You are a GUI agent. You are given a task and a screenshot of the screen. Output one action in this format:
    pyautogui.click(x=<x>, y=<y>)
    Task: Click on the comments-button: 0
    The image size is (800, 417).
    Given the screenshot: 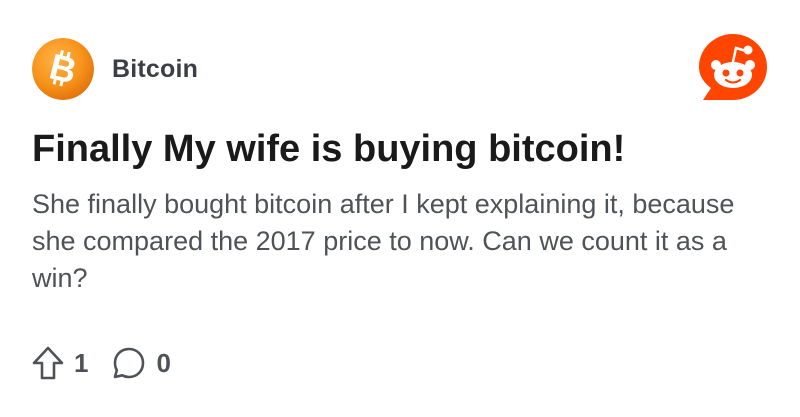 What is the action you would take?
    pyautogui.click(x=141, y=363)
    